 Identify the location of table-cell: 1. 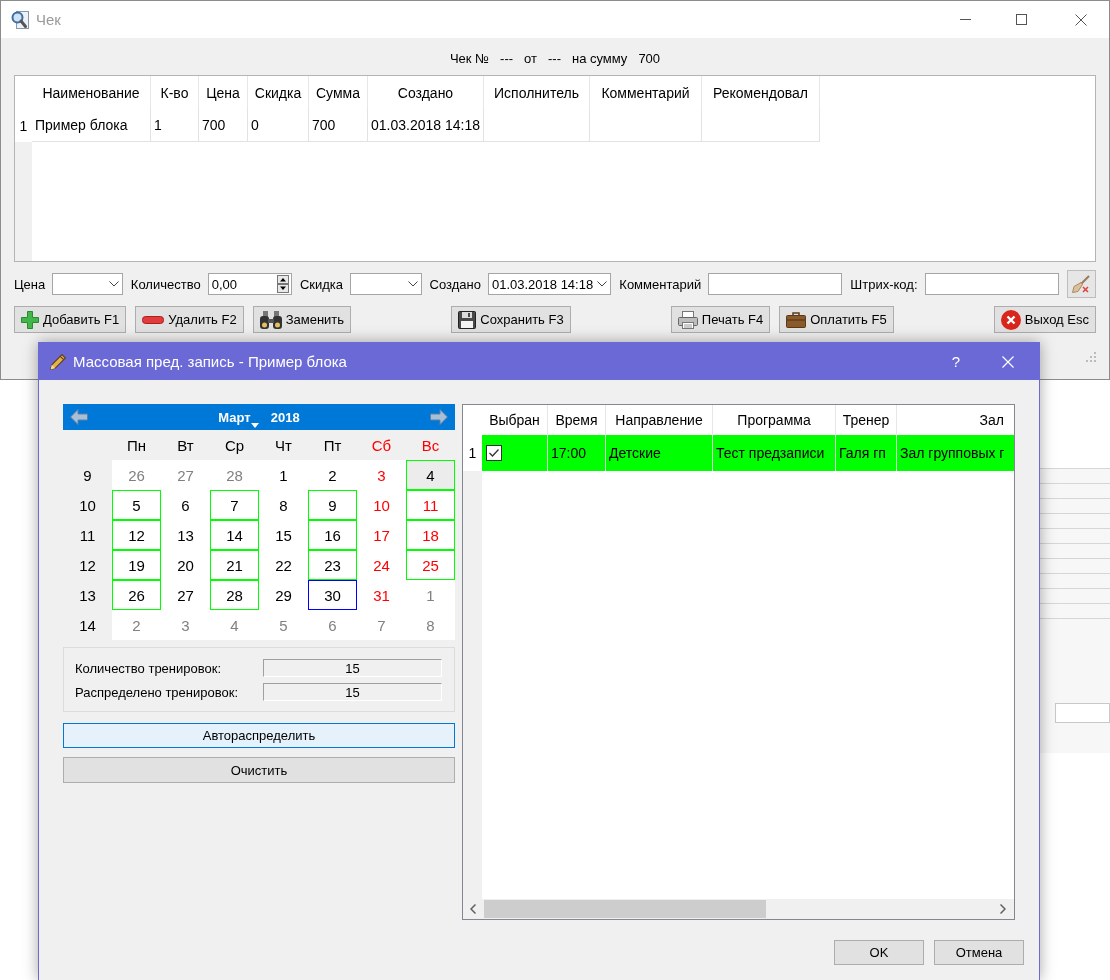
(175, 125).